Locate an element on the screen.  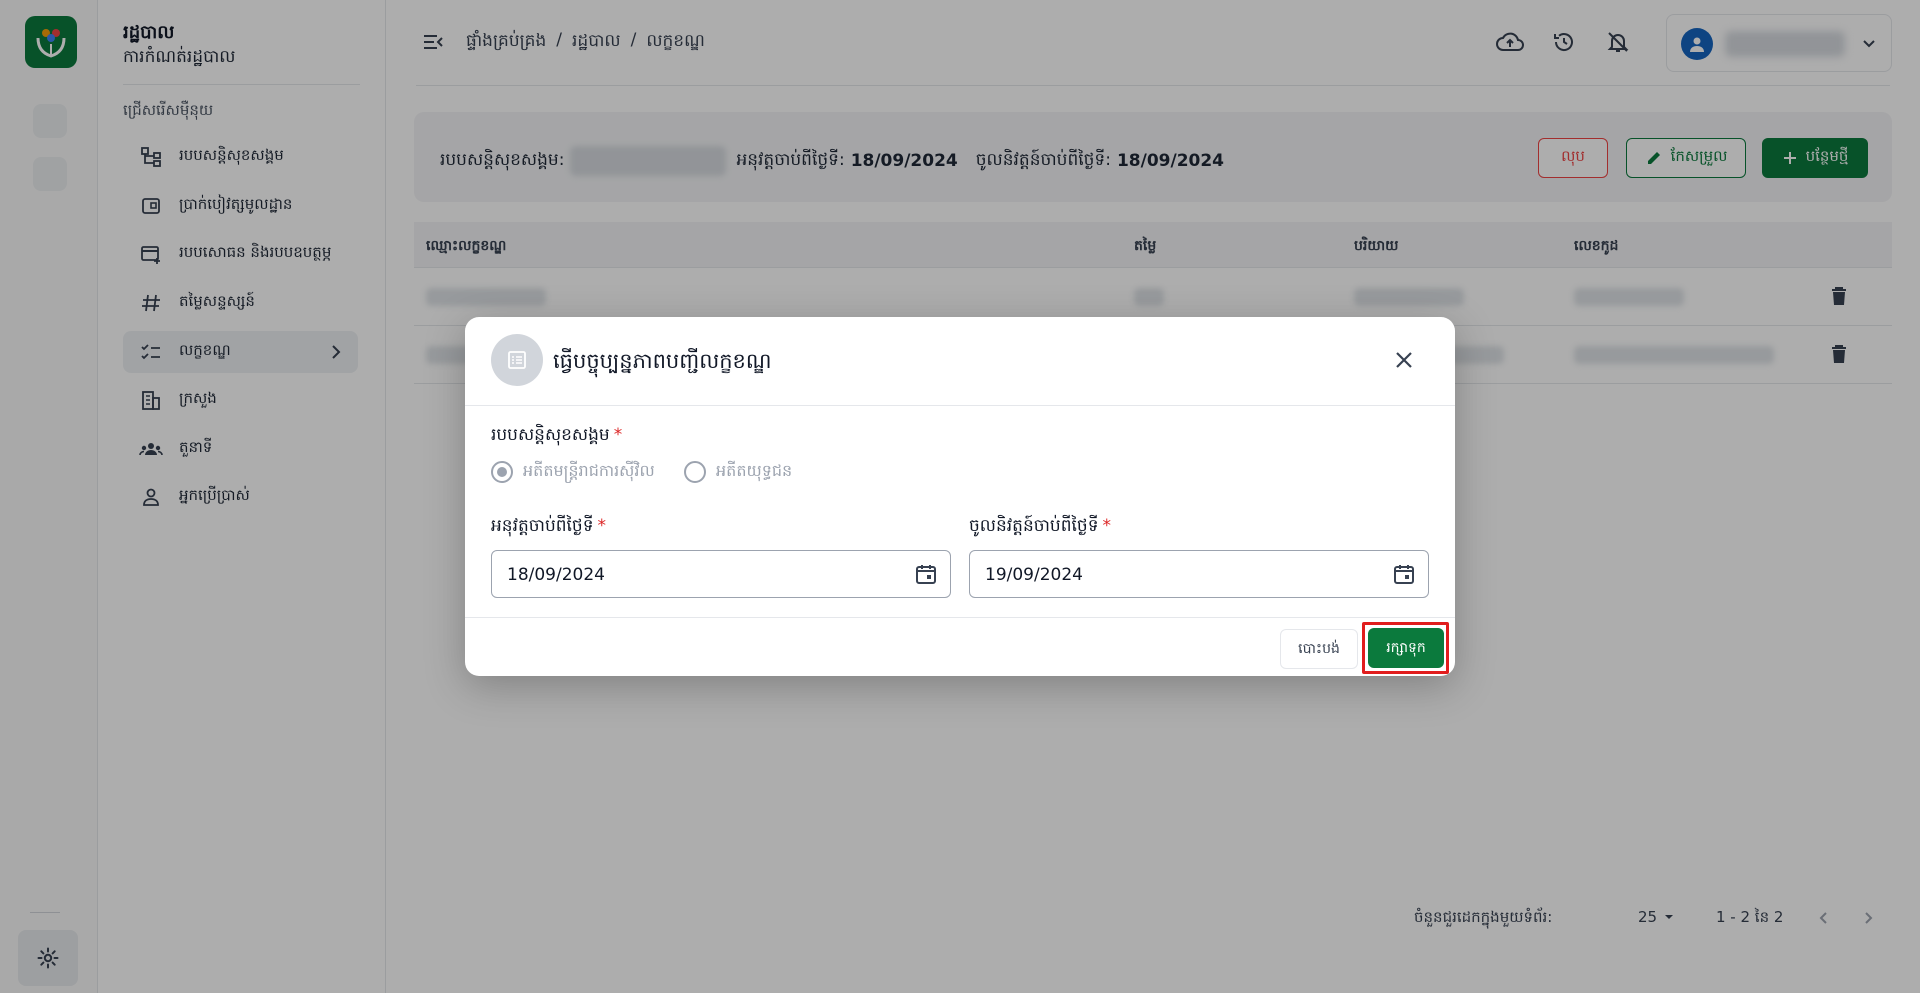
dialog-title: ធ្វើបច្ចុប្បន្នភាពបញ្ជីលក្ខខណ្ឌ is located at coordinates (662, 361).